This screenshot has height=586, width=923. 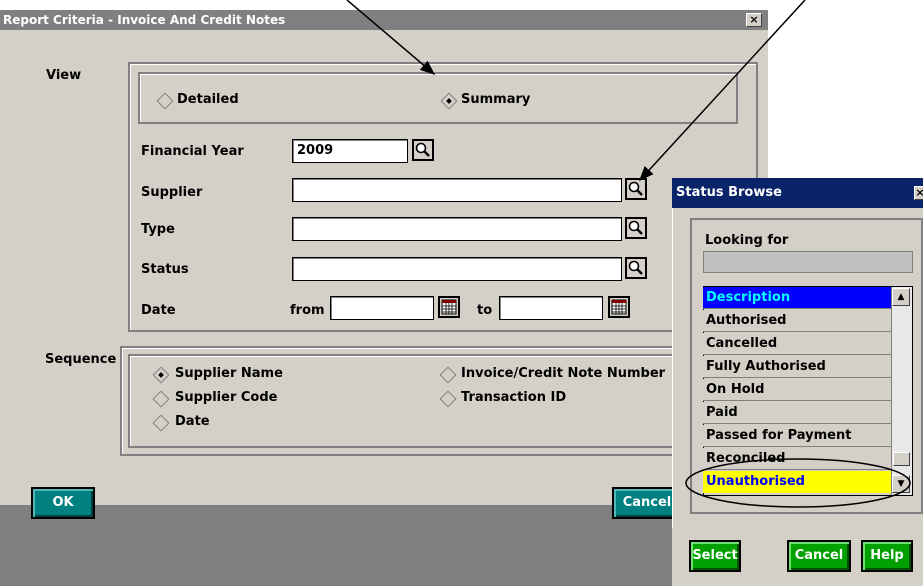 What do you see at coordinates (391, 37) in the screenshot?
I see `arrow-to-summary` at bounding box center [391, 37].